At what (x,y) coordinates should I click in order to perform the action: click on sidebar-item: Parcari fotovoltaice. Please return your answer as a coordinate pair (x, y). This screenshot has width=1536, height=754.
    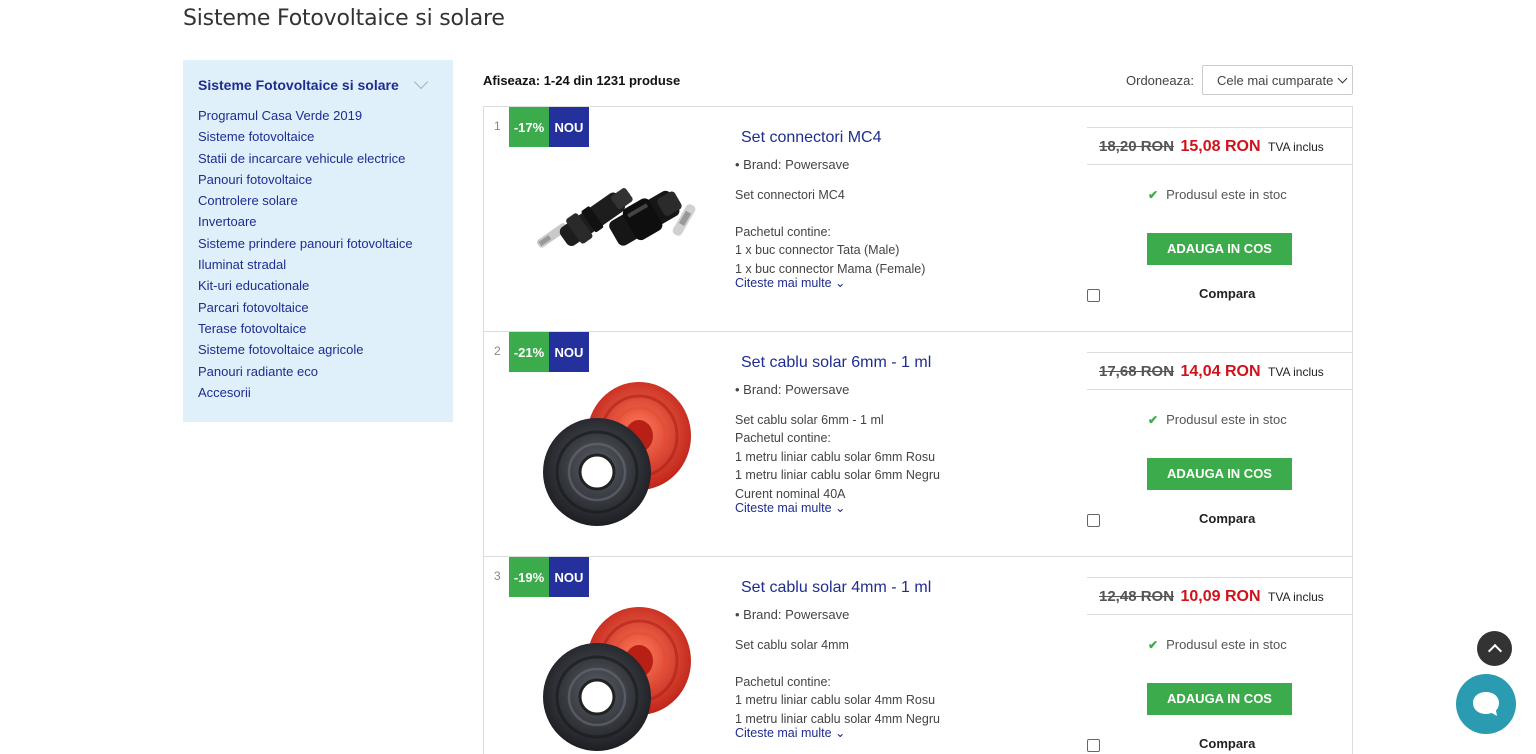
    Looking at the image, I should click on (318, 308).